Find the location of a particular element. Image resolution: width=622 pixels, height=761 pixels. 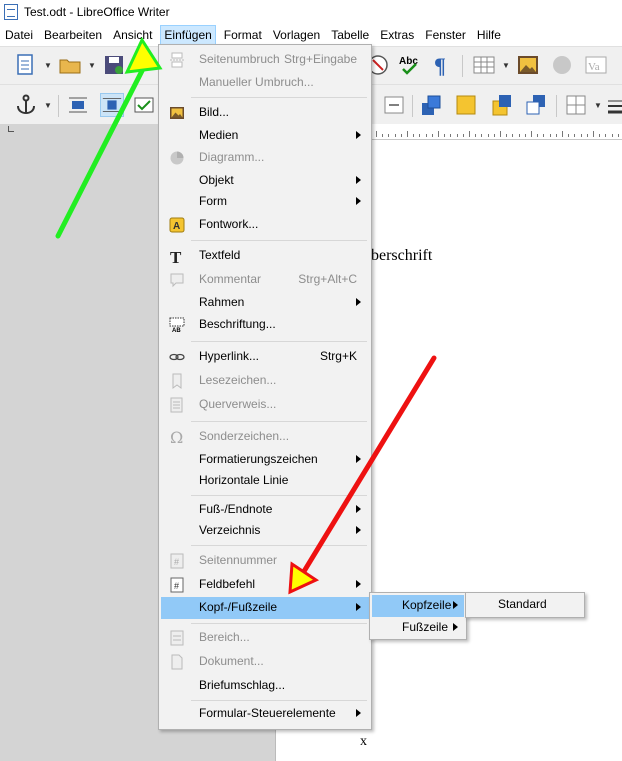

menu-item-objekt: Objekt is located at coordinates (265, 181).